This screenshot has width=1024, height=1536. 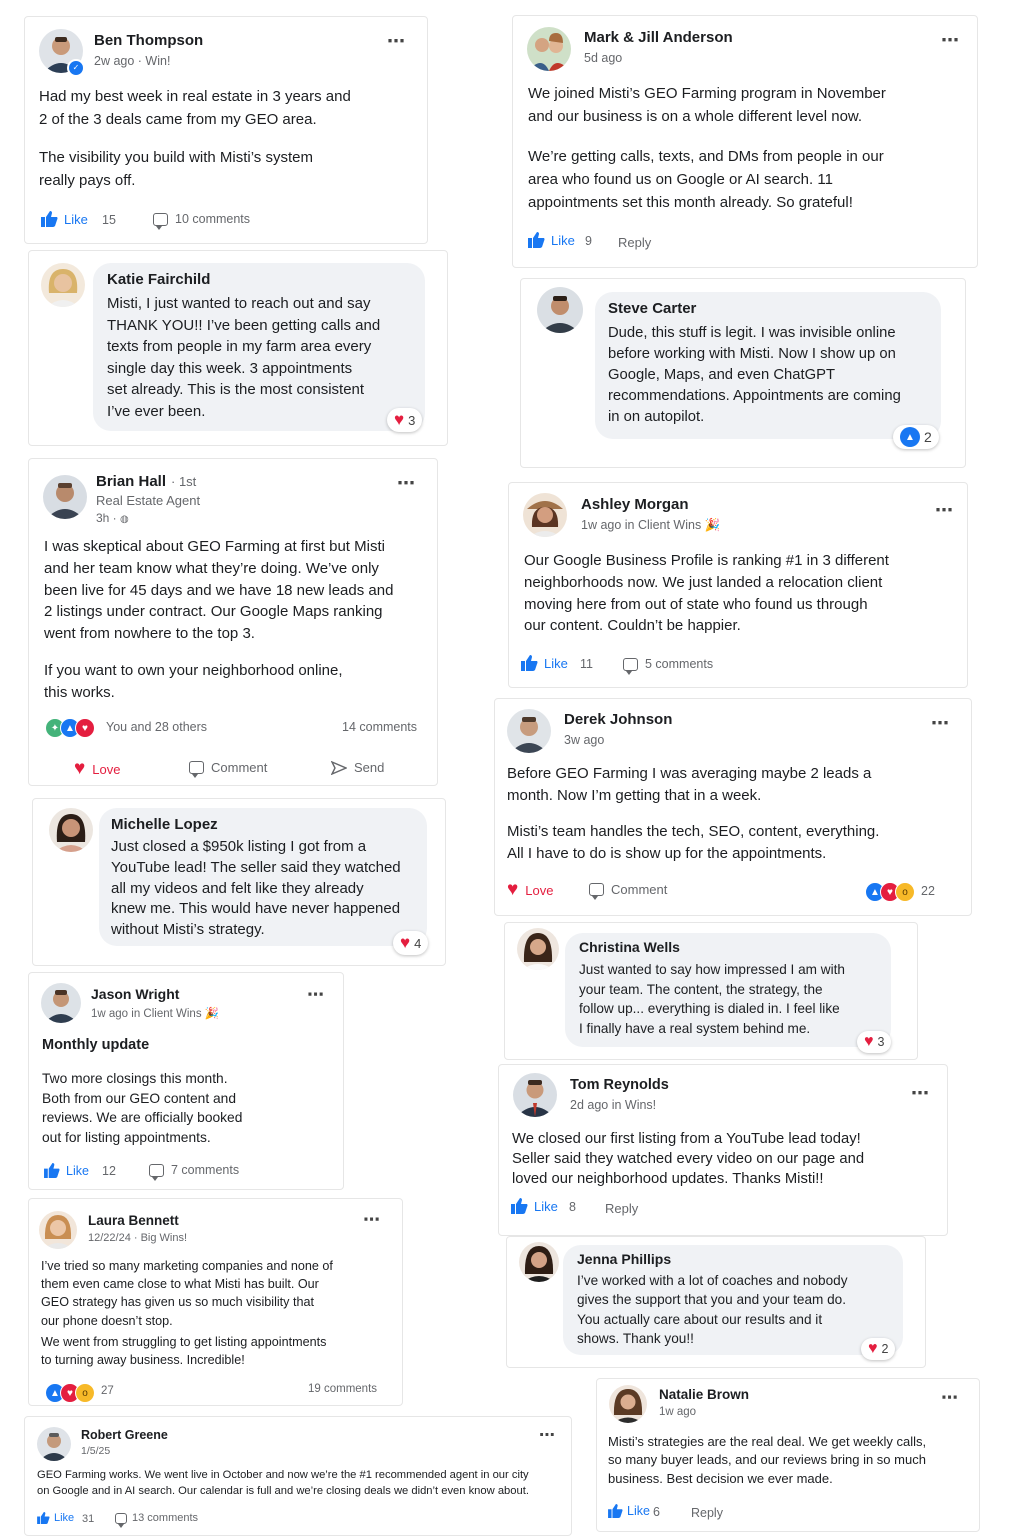 What do you see at coordinates (658, 37) in the screenshot?
I see `author-name: Mark & Jill Anderson` at bounding box center [658, 37].